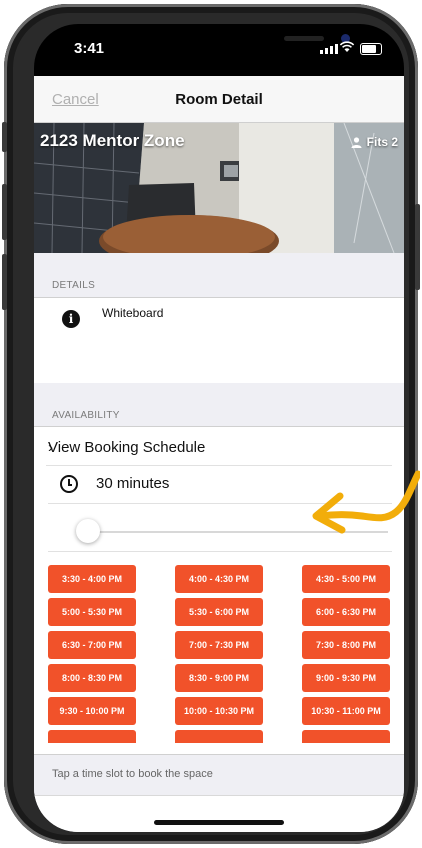 The image size is (422, 848). What do you see at coordinates (219, 774) in the screenshot?
I see `hint-bar: Tap a time slot to book the space` at bounding box center [219, 774].